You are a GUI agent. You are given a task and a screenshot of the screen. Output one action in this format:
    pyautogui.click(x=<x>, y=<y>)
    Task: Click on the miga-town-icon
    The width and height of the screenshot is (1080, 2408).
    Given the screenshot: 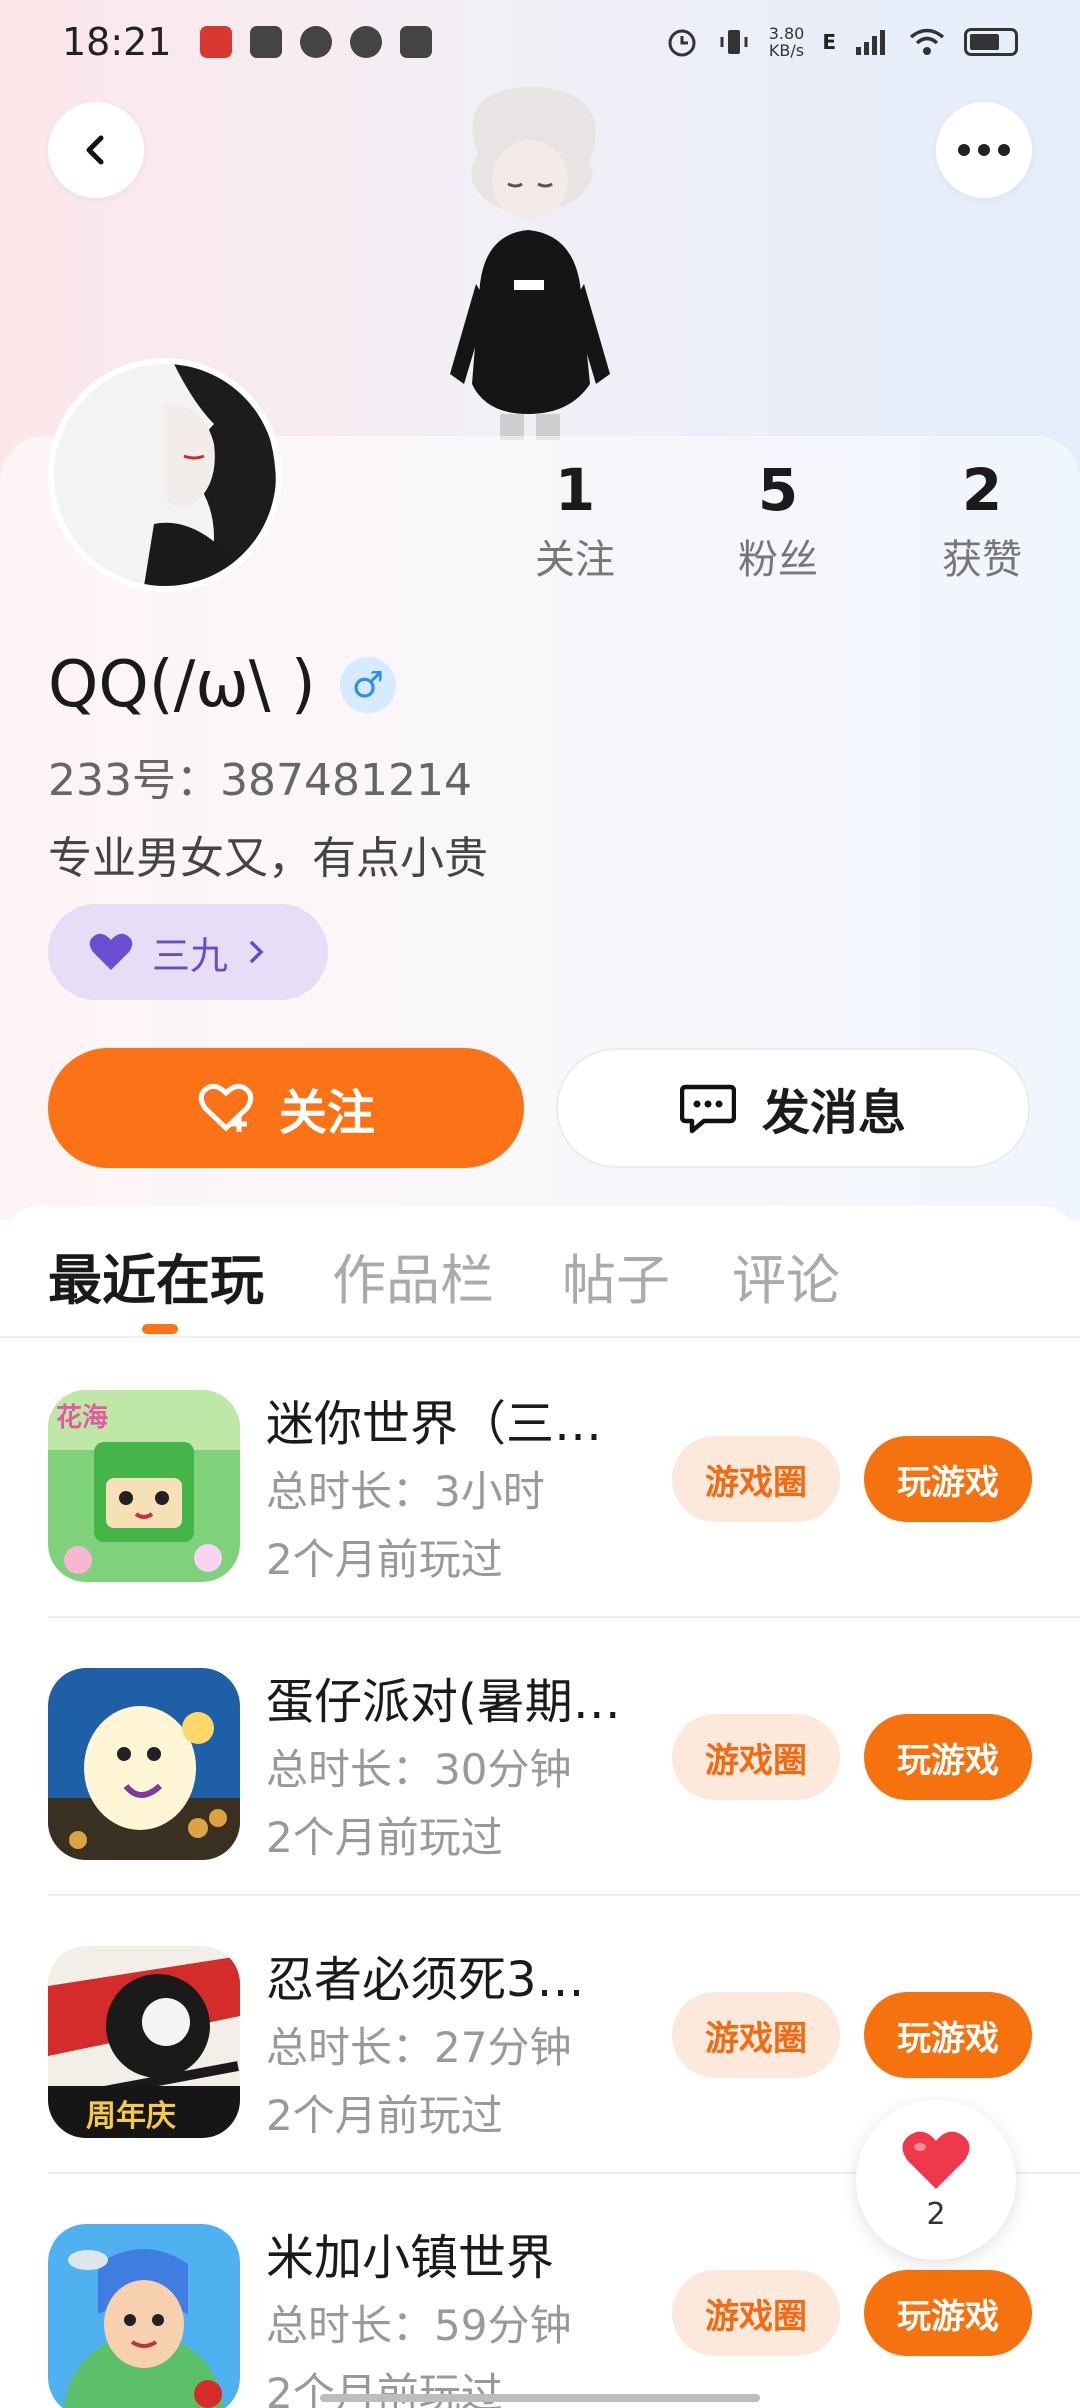 What is the action you would take?
    pyautogui.click(x=144, y=2316)
    